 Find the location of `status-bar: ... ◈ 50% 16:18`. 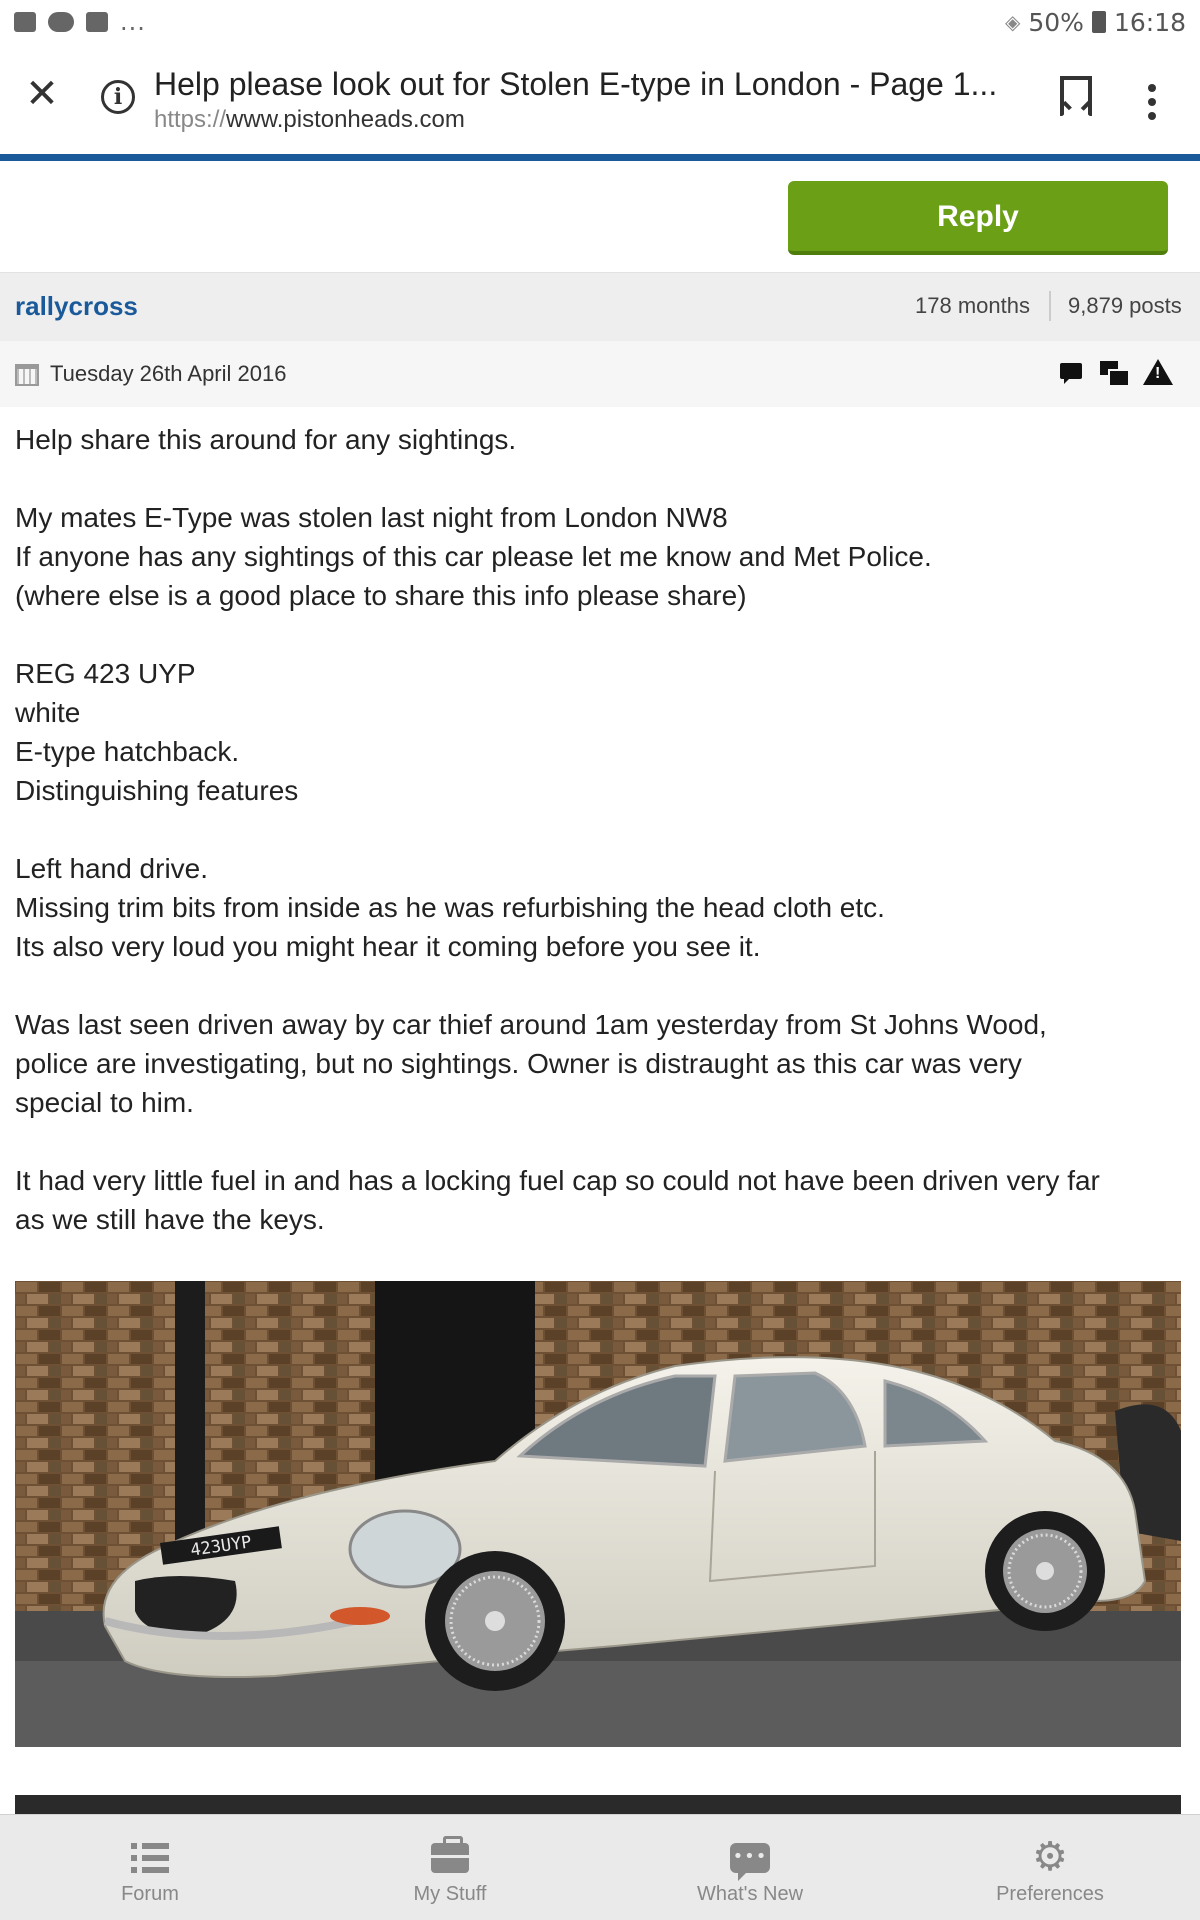

status-bar: ... ◈ 50% 16:18 is located at coordinates (600, 22).